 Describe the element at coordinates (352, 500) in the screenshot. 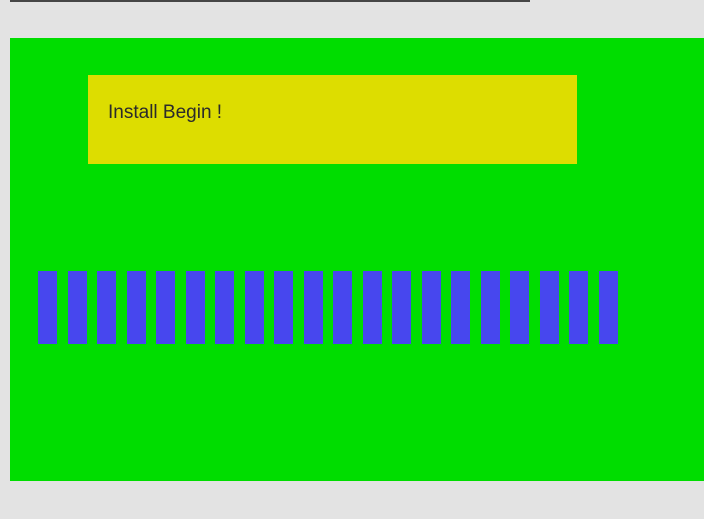

I see `bottom-border` at that location.